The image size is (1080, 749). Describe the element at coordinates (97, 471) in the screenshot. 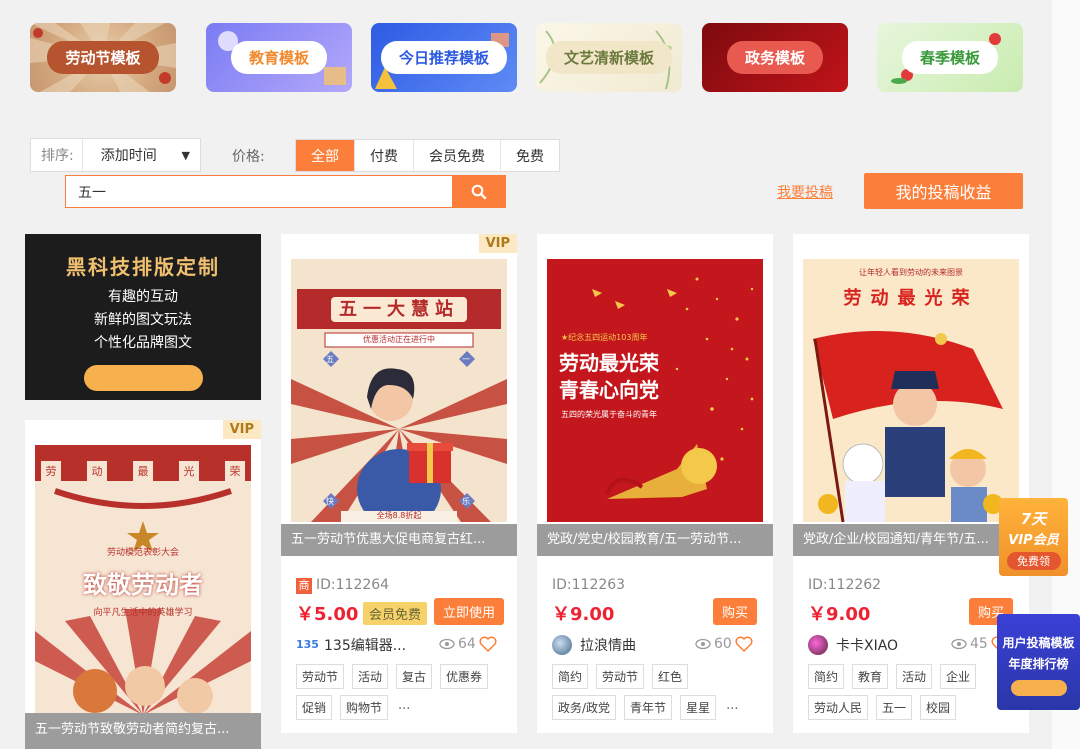

I see `poster-char: 动` at that location.